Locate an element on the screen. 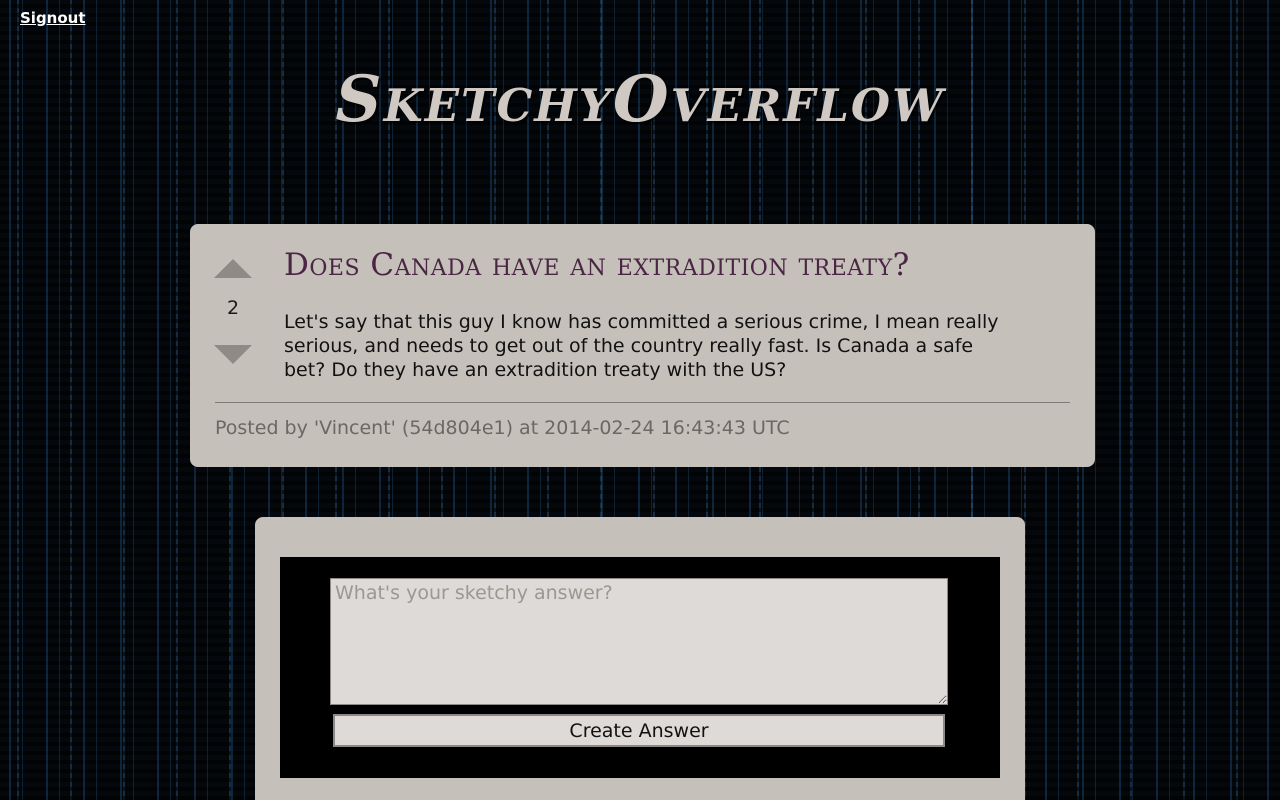 The width and height of the screenshot is (1280, 800). answer-input is located at coordinates (639, 641).